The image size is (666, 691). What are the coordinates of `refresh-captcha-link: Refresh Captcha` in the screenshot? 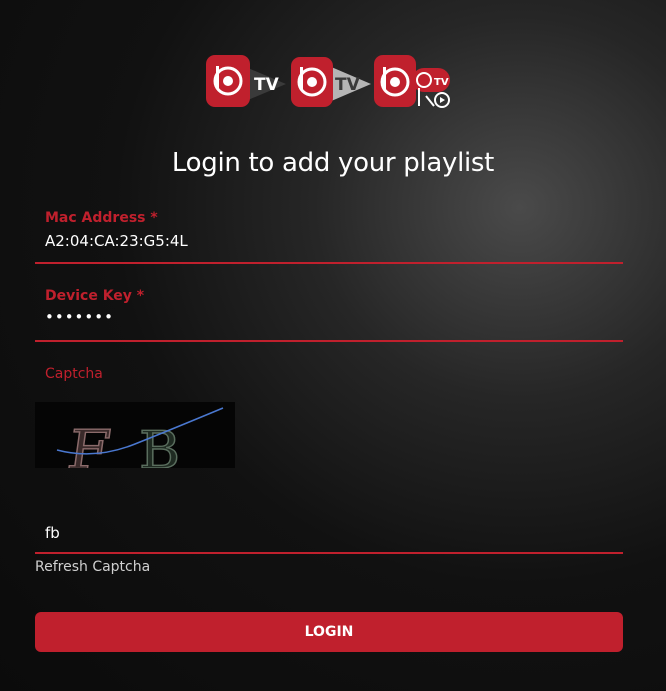 It's located at (92, 567).